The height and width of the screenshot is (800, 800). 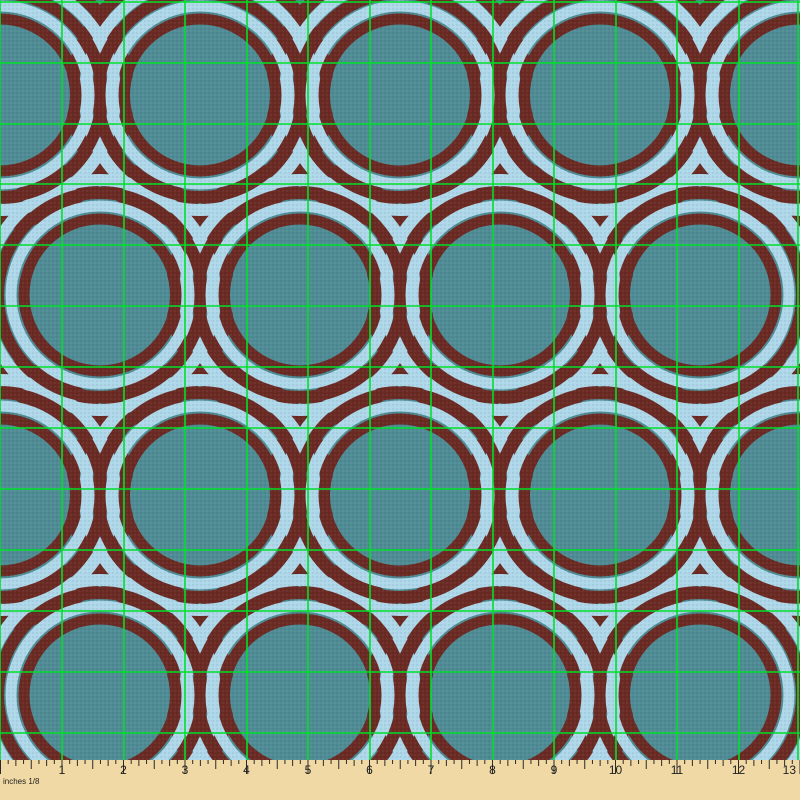 What do you see at coordinates (790, 770) in the screenshot?
I see `ruler-tick-label: 13` at bounding box center [790, 770].